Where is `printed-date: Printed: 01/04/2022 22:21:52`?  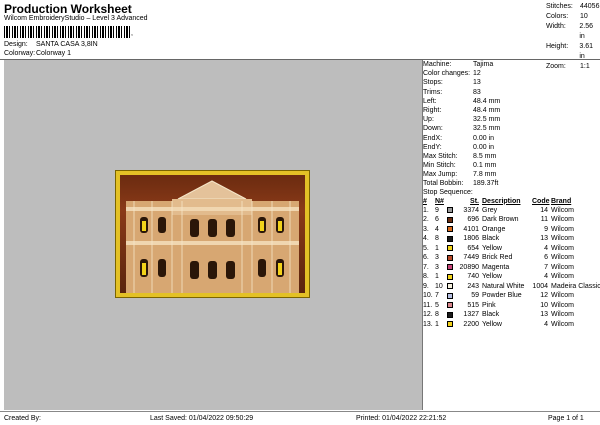
printed-date: Printed: 01/04/2022 22:21:52 is located at coordinates (401, 418).